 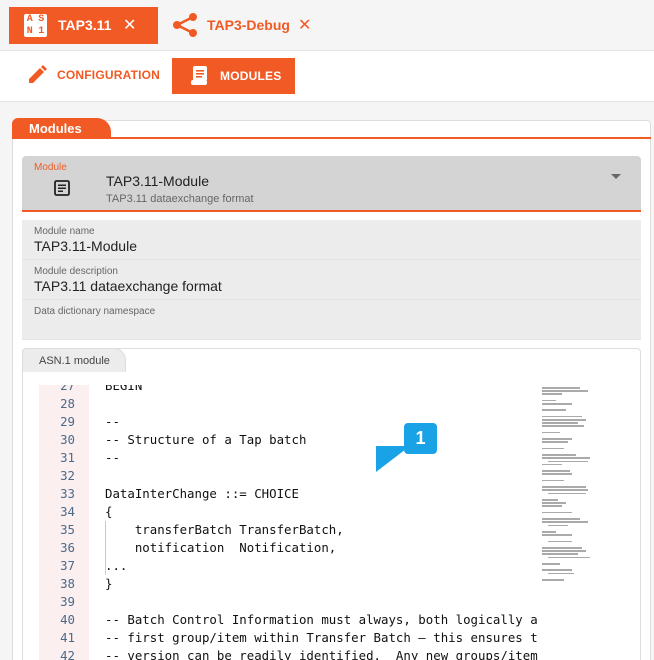 What do you see at coordinates (288, 512) in the screenshot?
I see `code-line: 34 {` at bounding box center [288, 512].